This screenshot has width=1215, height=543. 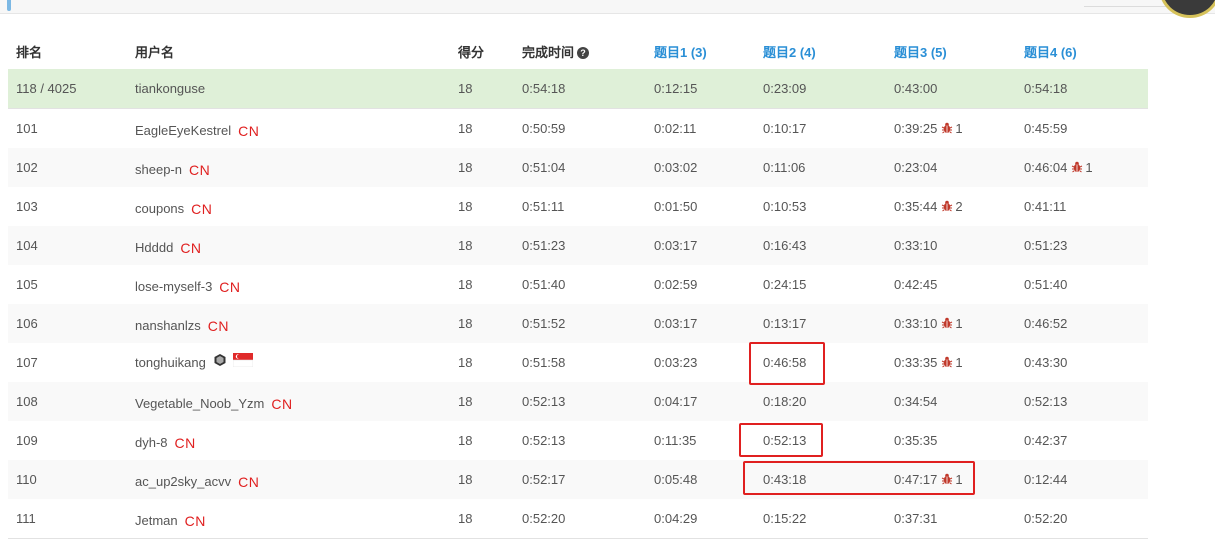 I want to click on solve-time: 0:52:20, so click(x=1046, y=518).